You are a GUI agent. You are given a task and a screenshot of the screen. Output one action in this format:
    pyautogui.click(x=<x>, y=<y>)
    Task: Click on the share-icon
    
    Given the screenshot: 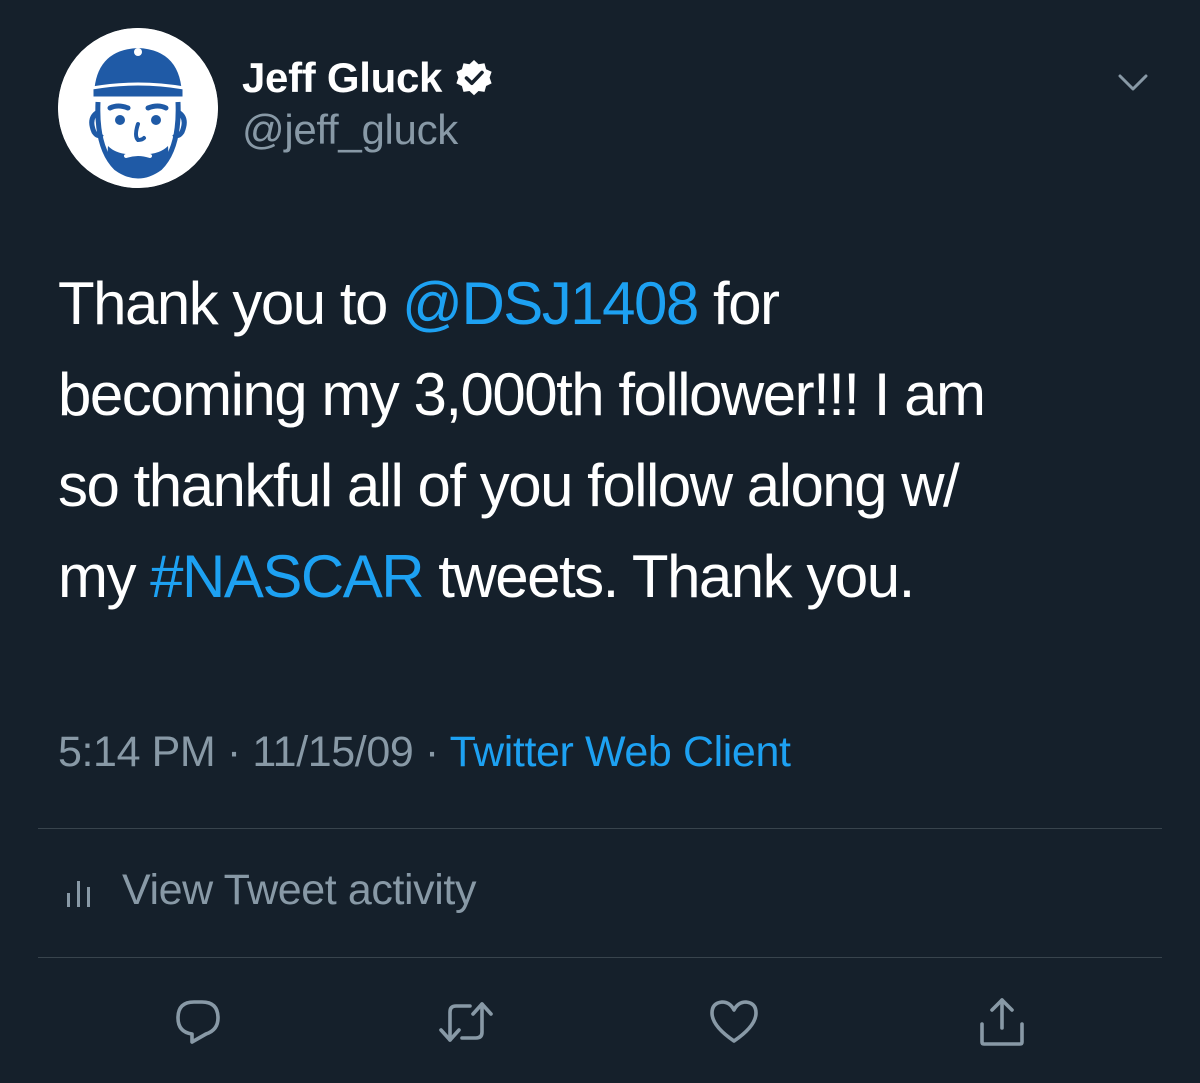 What is the action you would take?
    pyautogui.click(x=1002, y=1022)
    